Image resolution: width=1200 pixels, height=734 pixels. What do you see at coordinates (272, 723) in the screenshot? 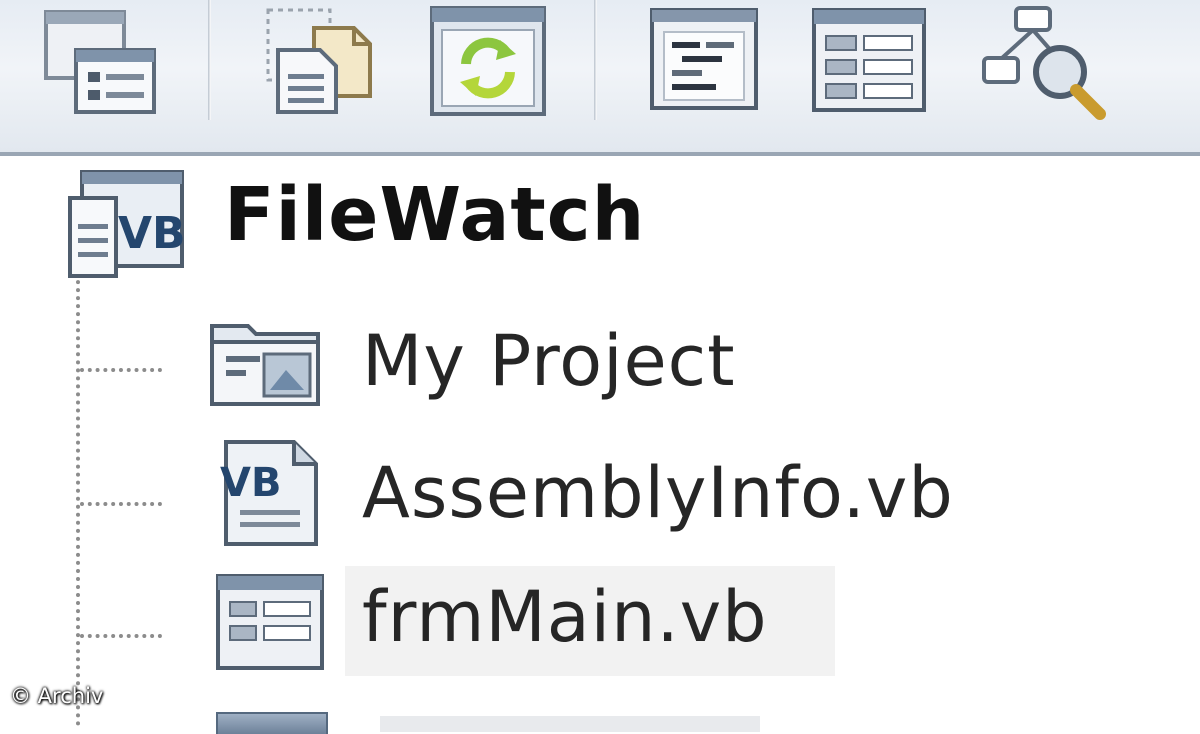
I see `partial-file-icon` at bounding box center [272, 723].